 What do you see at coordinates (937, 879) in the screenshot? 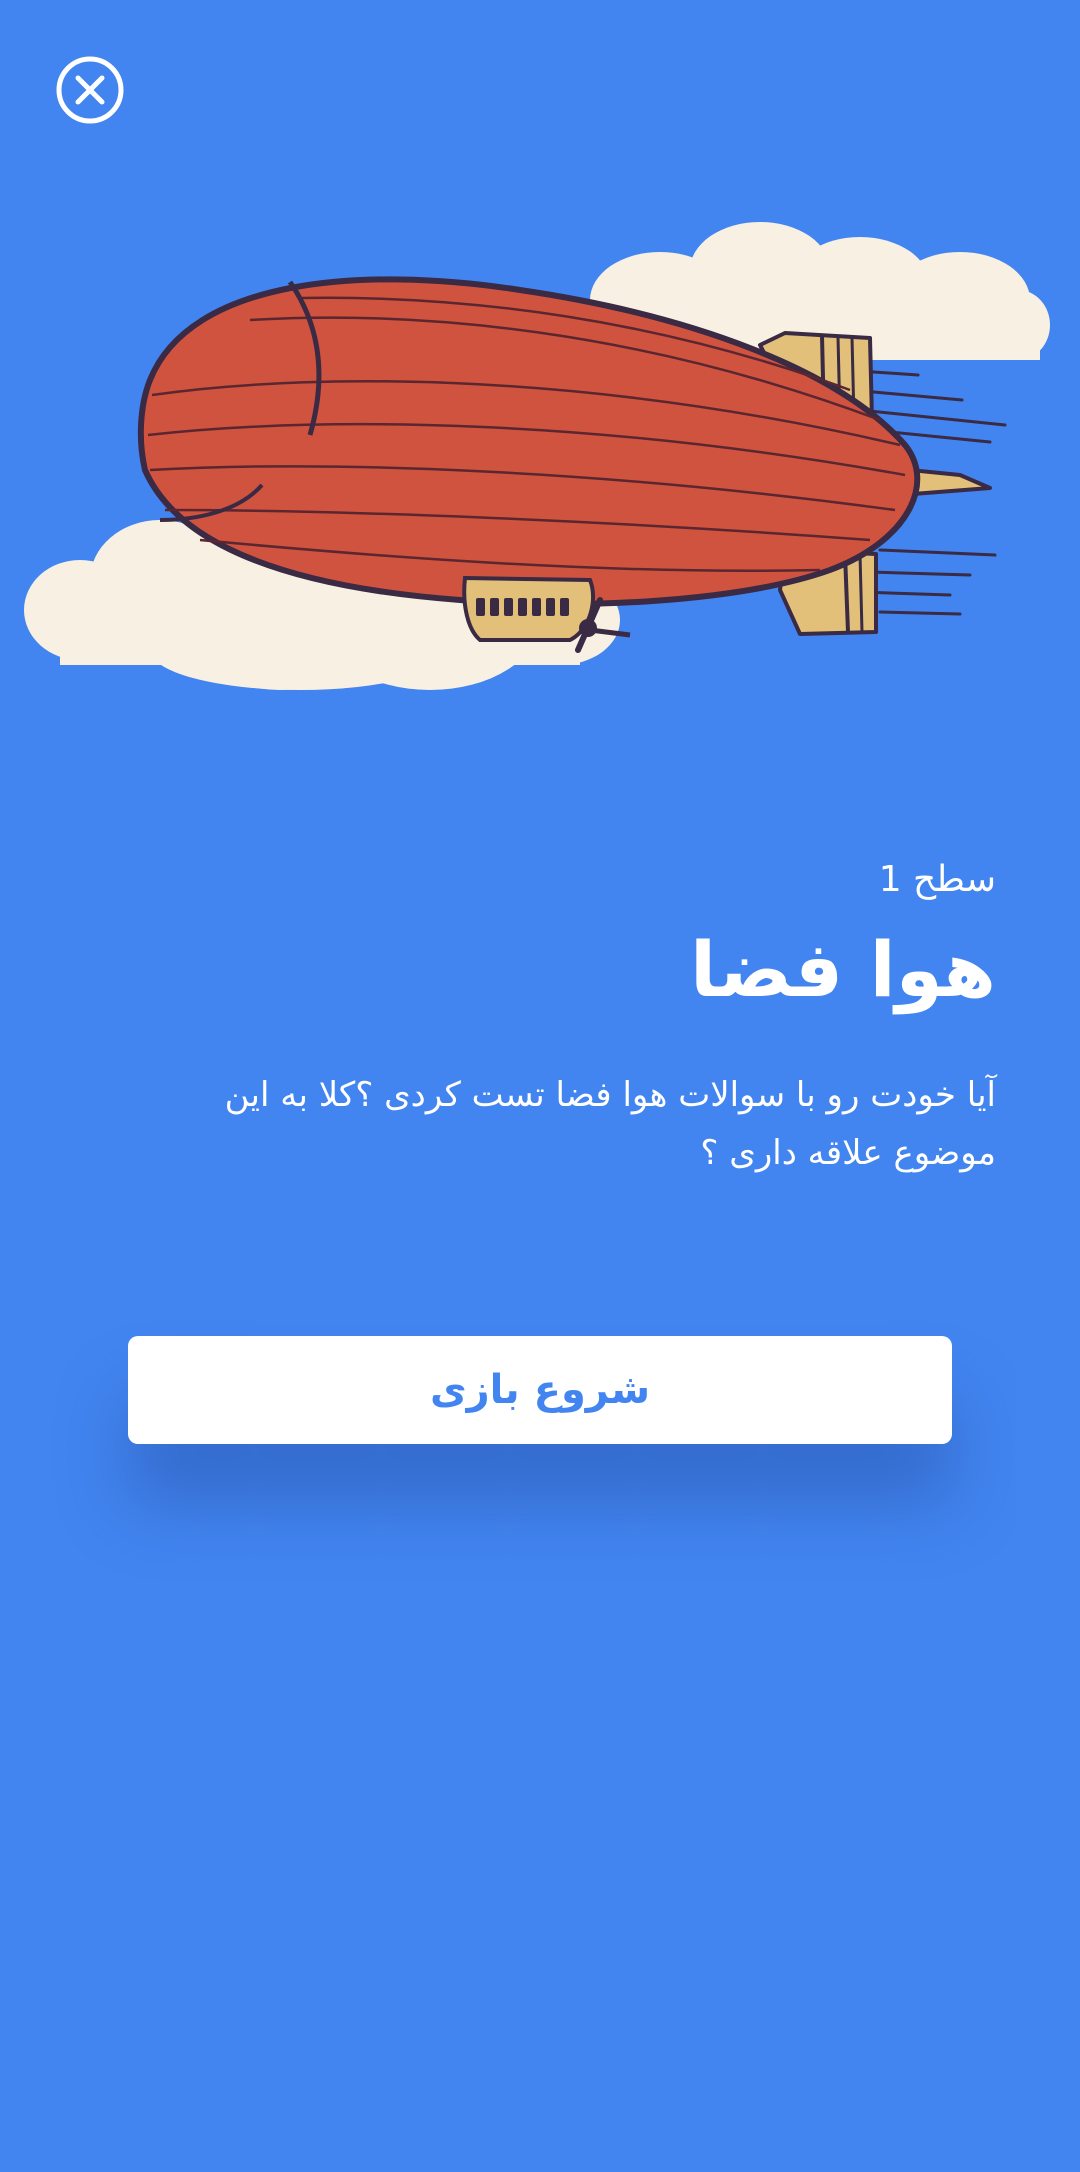
I see `level-label: سطح 1` at bounding box center [937, 879].